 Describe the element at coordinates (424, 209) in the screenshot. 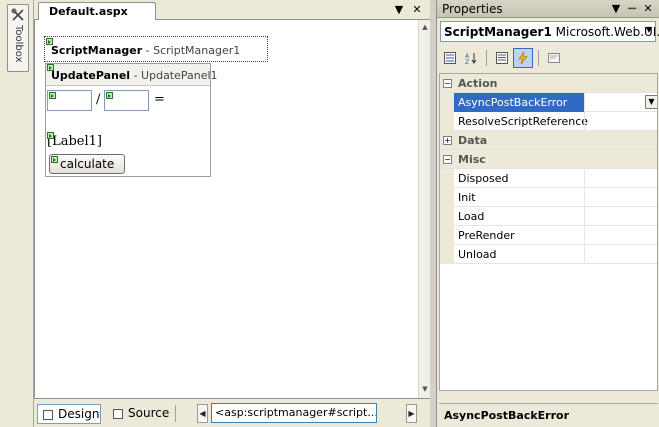

I see `vertical-scrollbar: ▲ ▼` at that location.